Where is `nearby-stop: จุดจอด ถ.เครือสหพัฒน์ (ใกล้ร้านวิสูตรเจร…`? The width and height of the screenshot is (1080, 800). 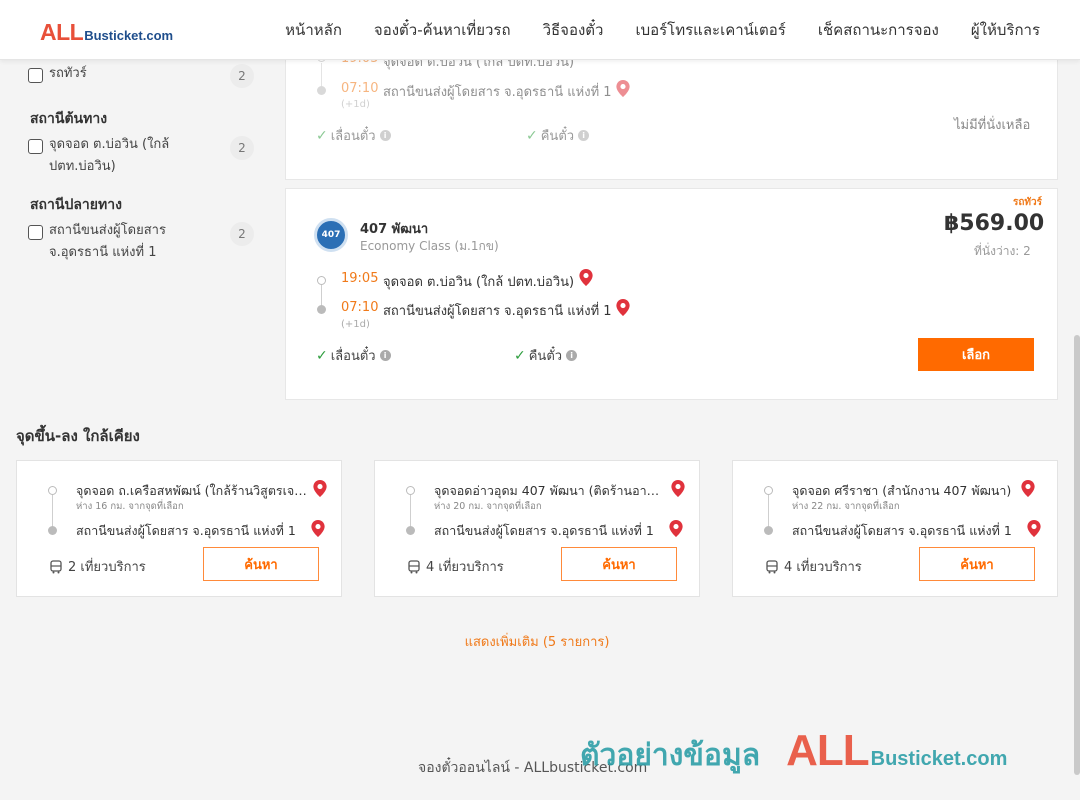 nearby-stop: จุดจอด ถ.เครือสหพัฒน์ (ใกล้ร้านวิสูตรเจร… is located at coordinates (192, 490).